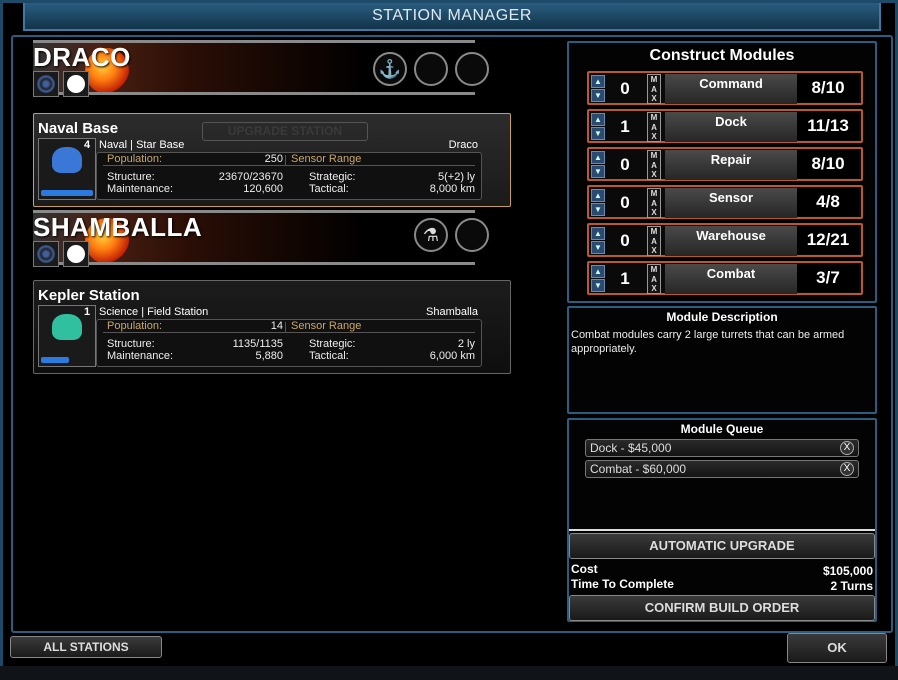 The image size is (898, 680). I want to click on anchor-icon: ⚓, so click(390, 69).